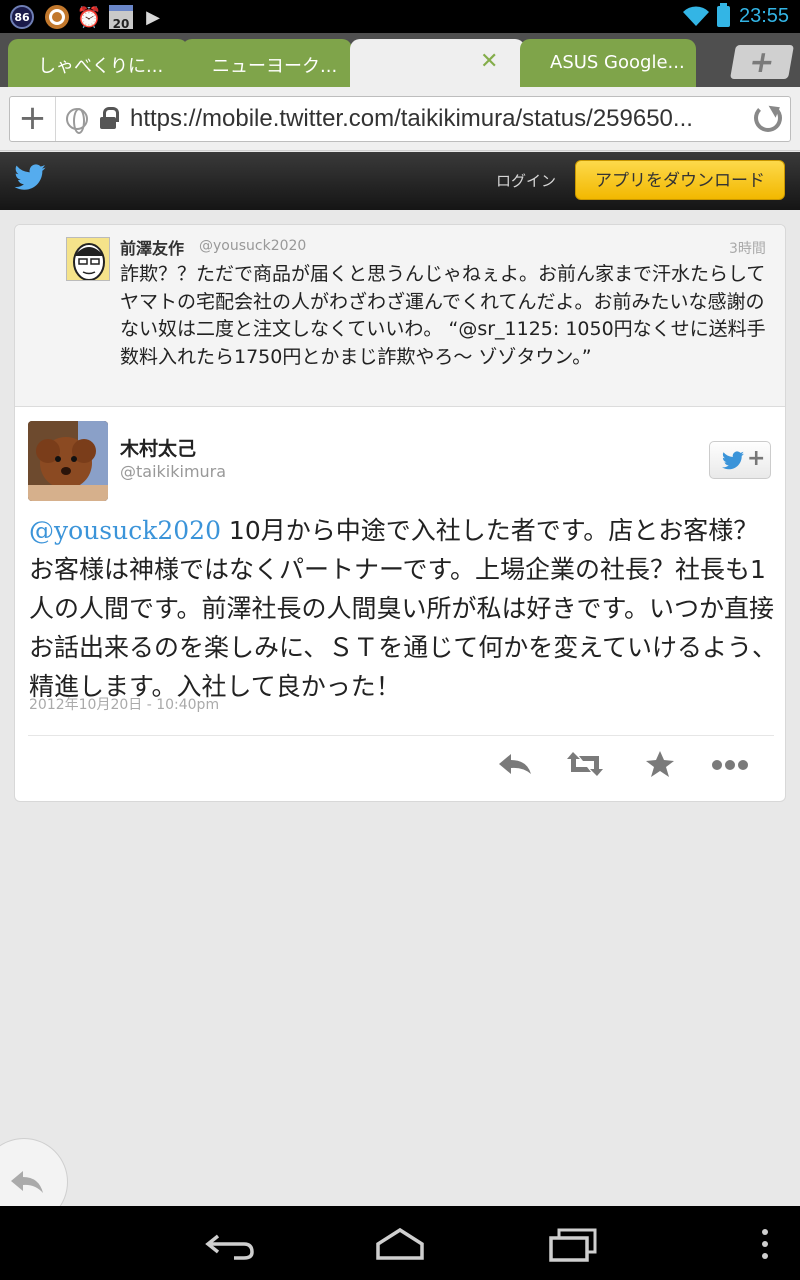  What do you see at coordinates (585, 764) in the screenshot?
I see `retweet-icon` at bounding box center [585, 764].